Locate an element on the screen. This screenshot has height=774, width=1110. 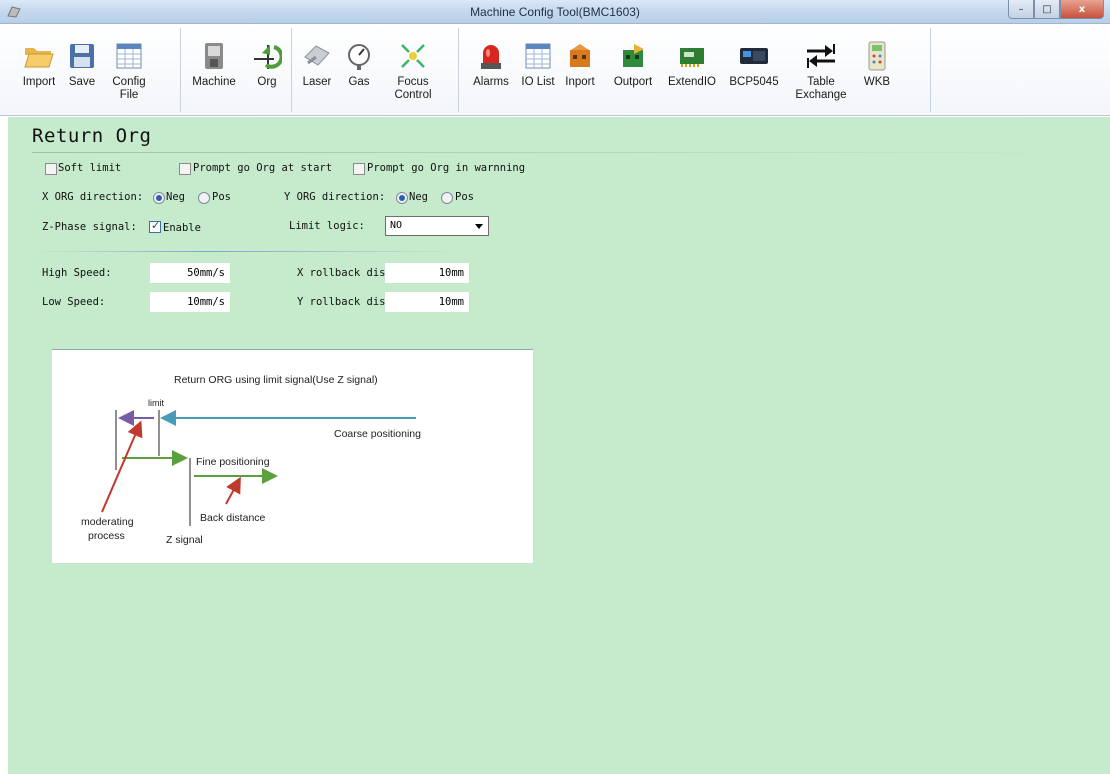
prompt-start-checkbox is located at coordinates (185, 169).